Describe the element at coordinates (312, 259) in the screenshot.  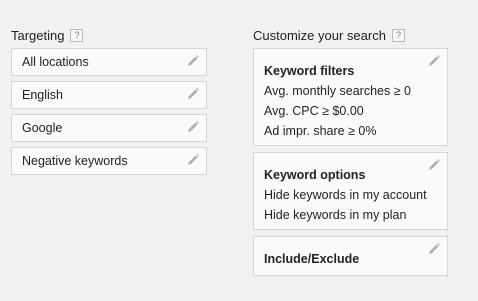
I see `include-exclude-heading: Include/Exclude` at that location.